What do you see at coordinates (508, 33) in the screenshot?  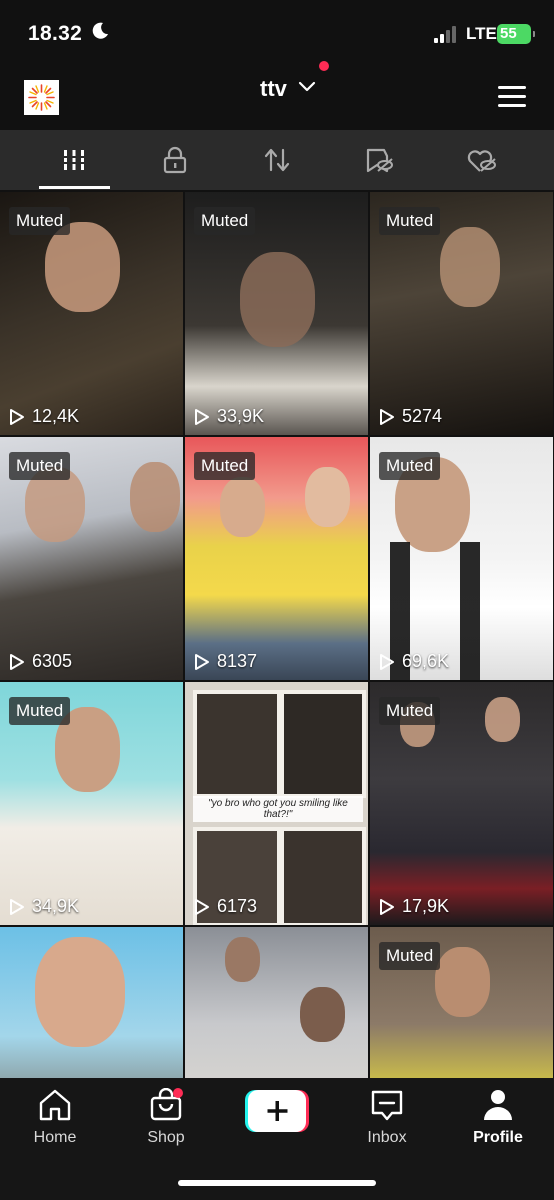 I see `battery-level: 55` at bounding box center [508, 33].